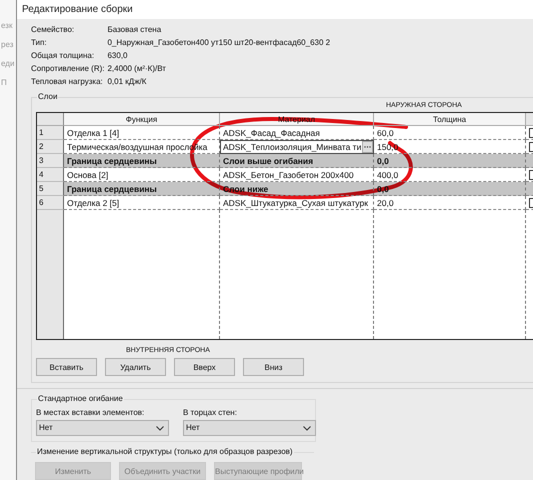  I want to click on property-value: 0_Наружная_Газобетон400 ут150 шт20-вентфасад60_630 2, so click(218, 43).